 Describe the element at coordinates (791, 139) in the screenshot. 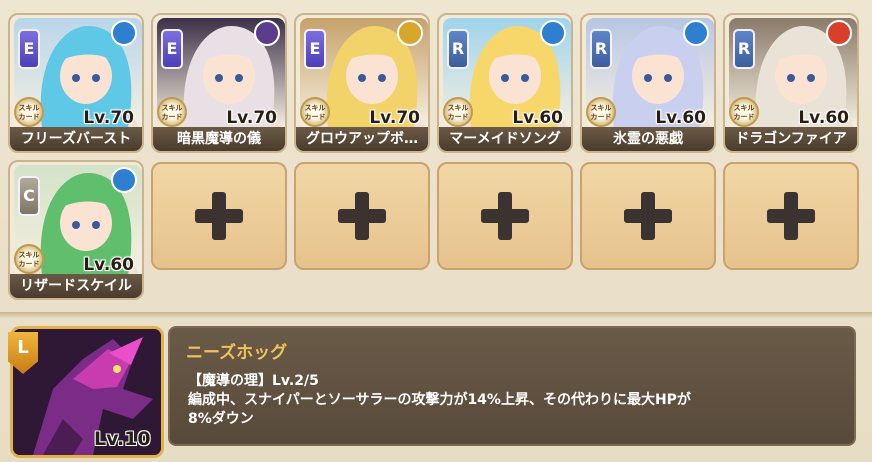

I see `unit-name: ドラゴンファイア` at that location.